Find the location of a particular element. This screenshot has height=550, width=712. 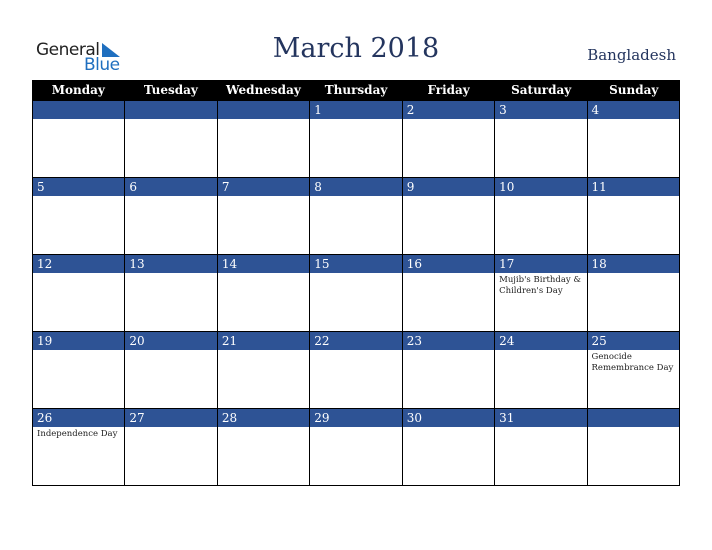

holiday-label: Genocide Remembrance Day is located at coordinates (632, 362).